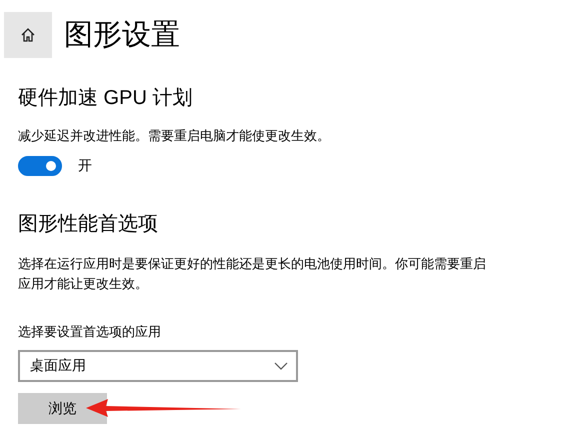 Image resolution: width=586 pixels, height=439 pixels. I want to click on home-button, so click(28, 35).